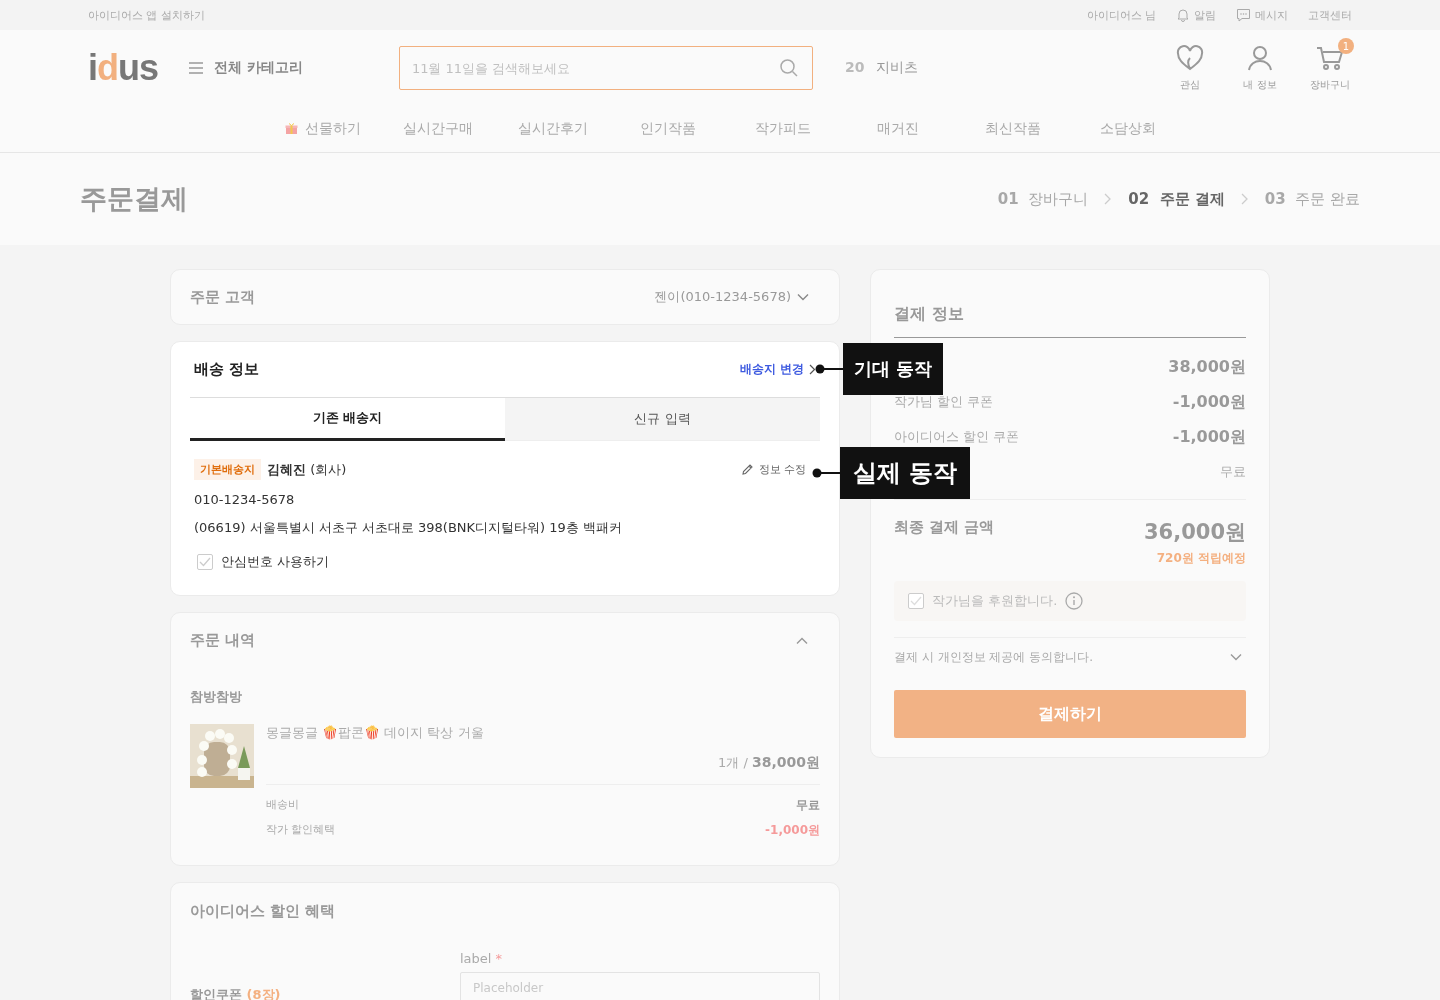 This screenshot has height=1000, width=1440. What do you see at coordinates (1312, 199) in the screenshot?
I see `checkout-step: 03 주문 완료` at bounding box center [1312, 199].